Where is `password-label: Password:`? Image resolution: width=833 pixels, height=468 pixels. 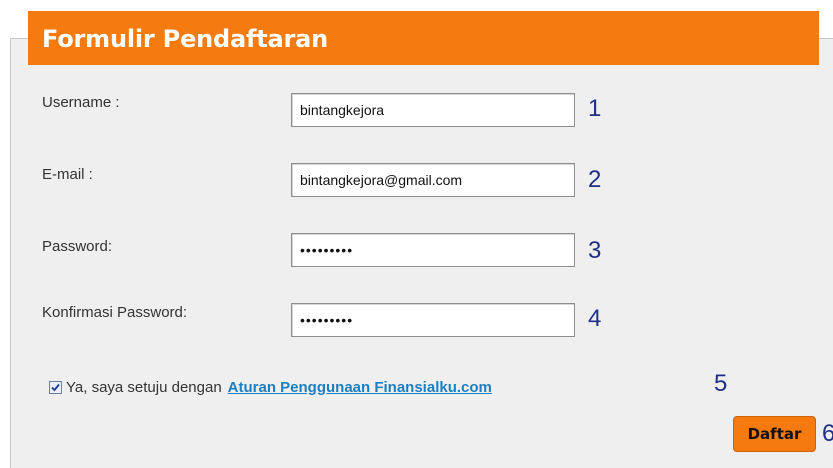 password-label: Password: is located at coordinates (77, 246).